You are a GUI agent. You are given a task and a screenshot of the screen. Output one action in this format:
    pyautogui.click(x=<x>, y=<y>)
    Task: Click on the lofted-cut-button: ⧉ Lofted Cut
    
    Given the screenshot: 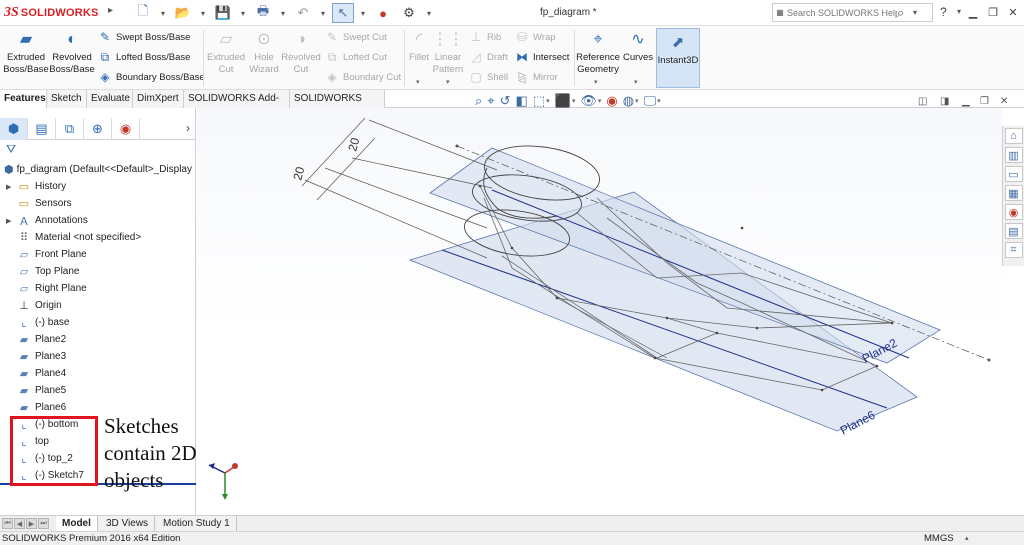 What is the action you would take?
    pyautogui.click(x=355, y=57)
    